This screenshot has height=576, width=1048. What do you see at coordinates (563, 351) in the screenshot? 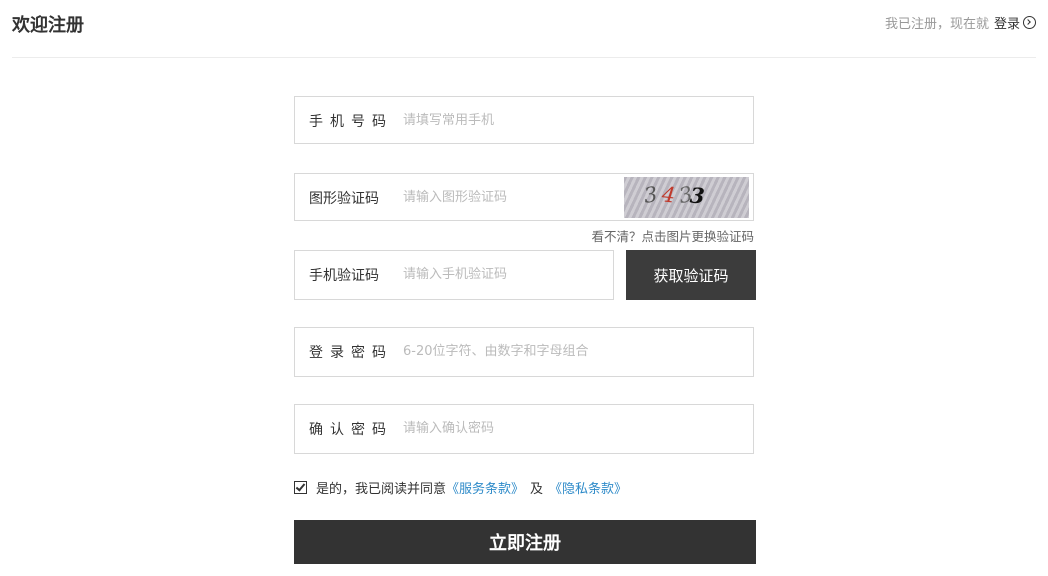
I see `password-input` at bounding box center [563, 351].